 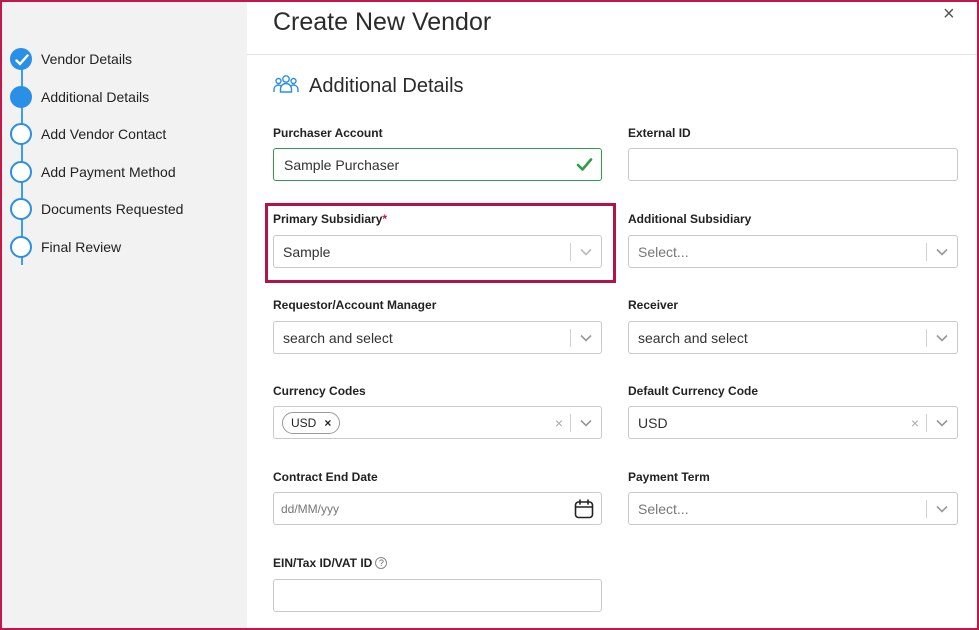 I want to click on calendar-icon, so click(x=584, y=510).